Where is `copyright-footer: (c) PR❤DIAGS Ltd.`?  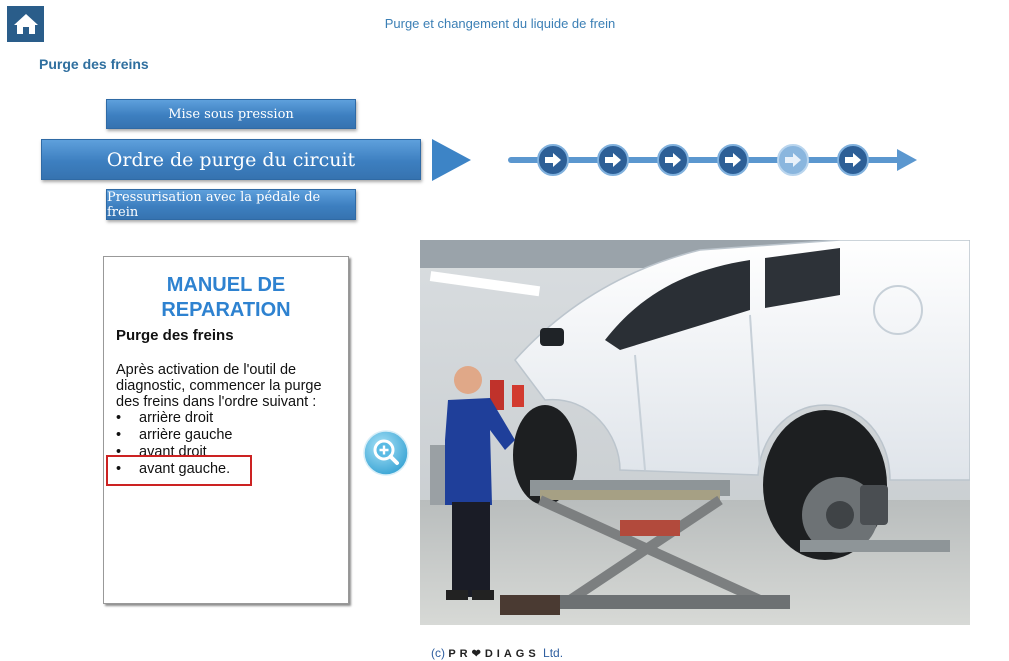 copyright-footer: (c) PR❤DIAGS Ltd. is located at coordinates (497, 653).